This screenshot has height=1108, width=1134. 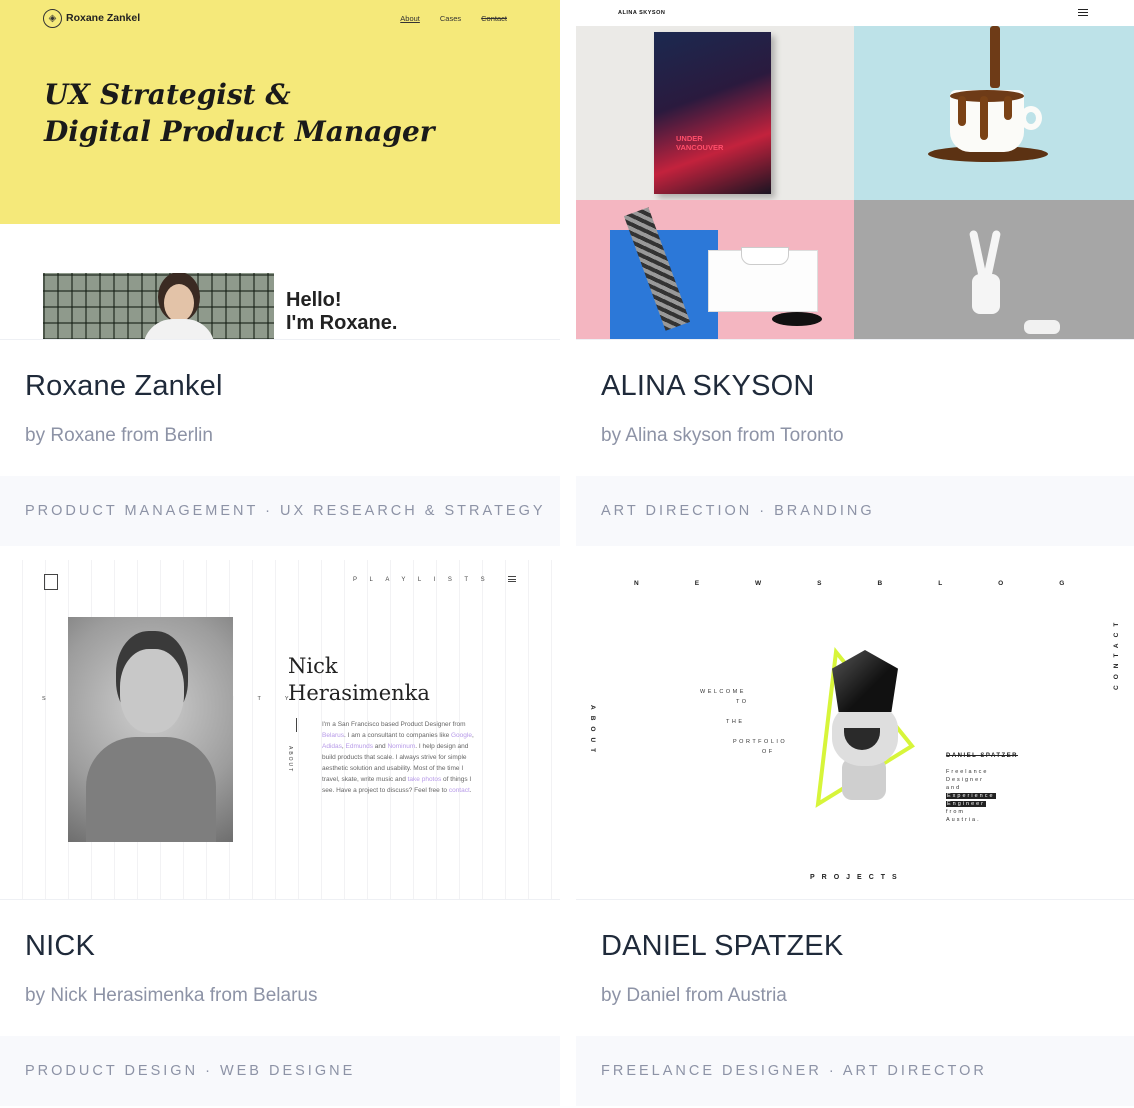 I want to click on card-byline: by Nick Herasimenka from Belarus, so click(x=171, y=995).